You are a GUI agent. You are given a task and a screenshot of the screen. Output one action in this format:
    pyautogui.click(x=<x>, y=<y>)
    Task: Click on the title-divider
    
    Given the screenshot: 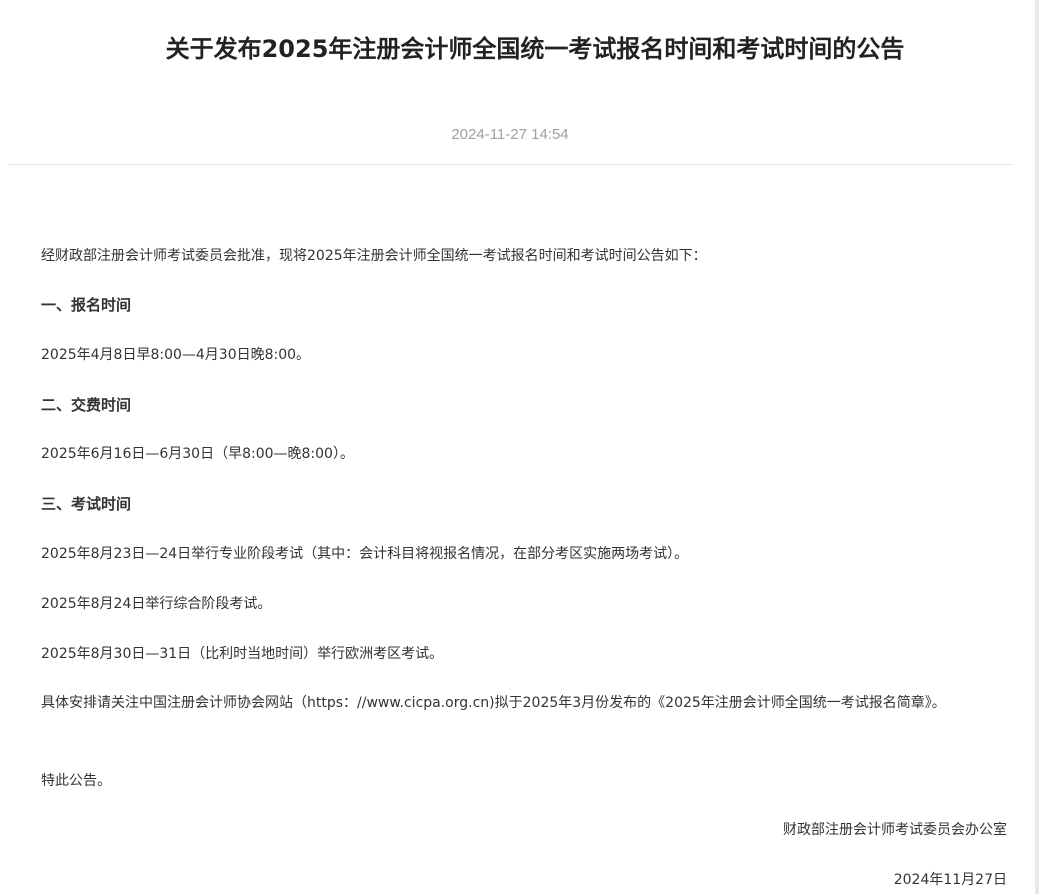 What is the action you would take?
    pyautogui.click(x=510, y=164)
    